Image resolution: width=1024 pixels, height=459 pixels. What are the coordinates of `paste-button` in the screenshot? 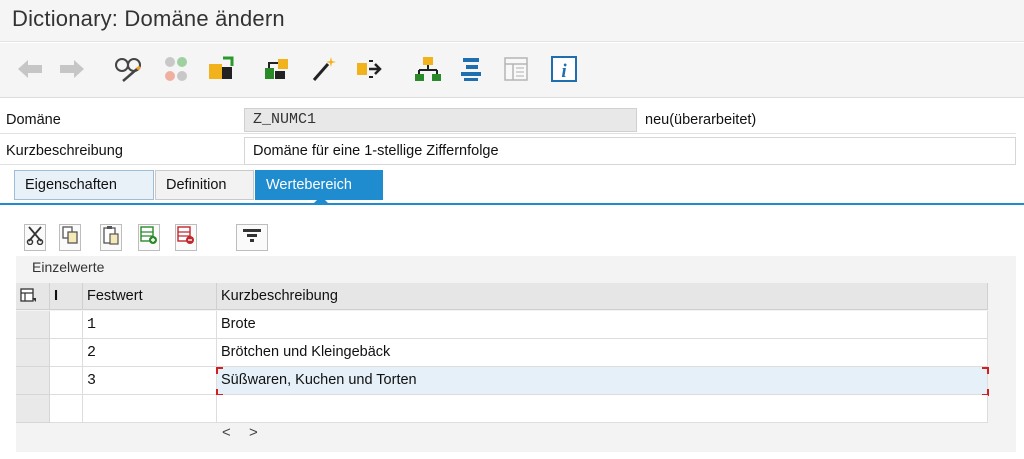 It's located at (111, 237).